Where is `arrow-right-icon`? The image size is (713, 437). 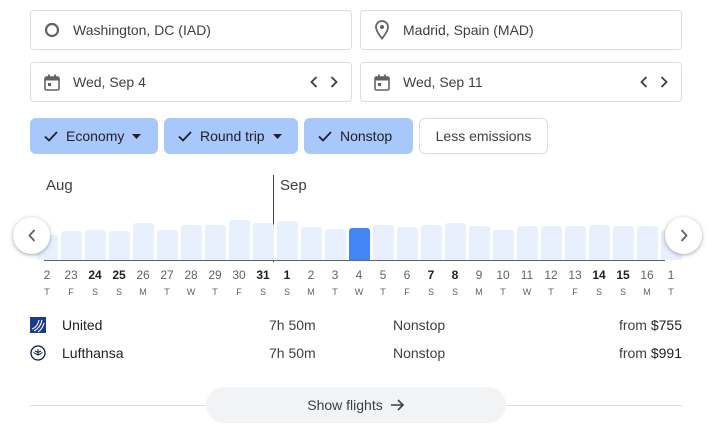 arrow-right-icon is located at coordinates (397, 405).